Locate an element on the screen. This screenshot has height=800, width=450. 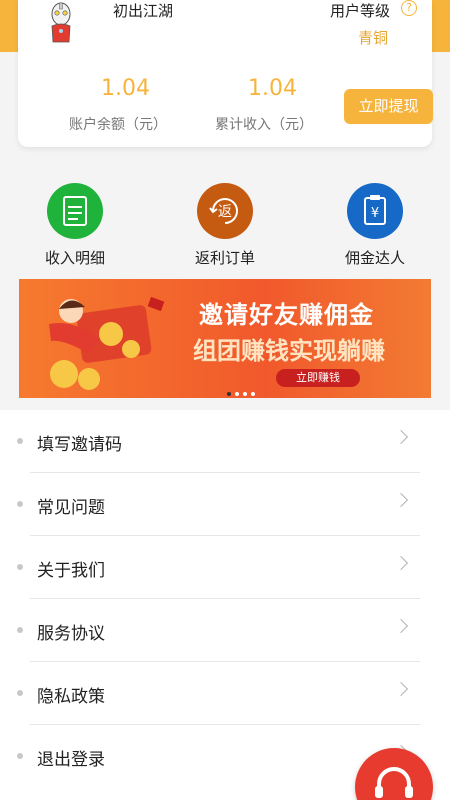
menu-item-label: 退出登录 is located at coordinates (71, 760).